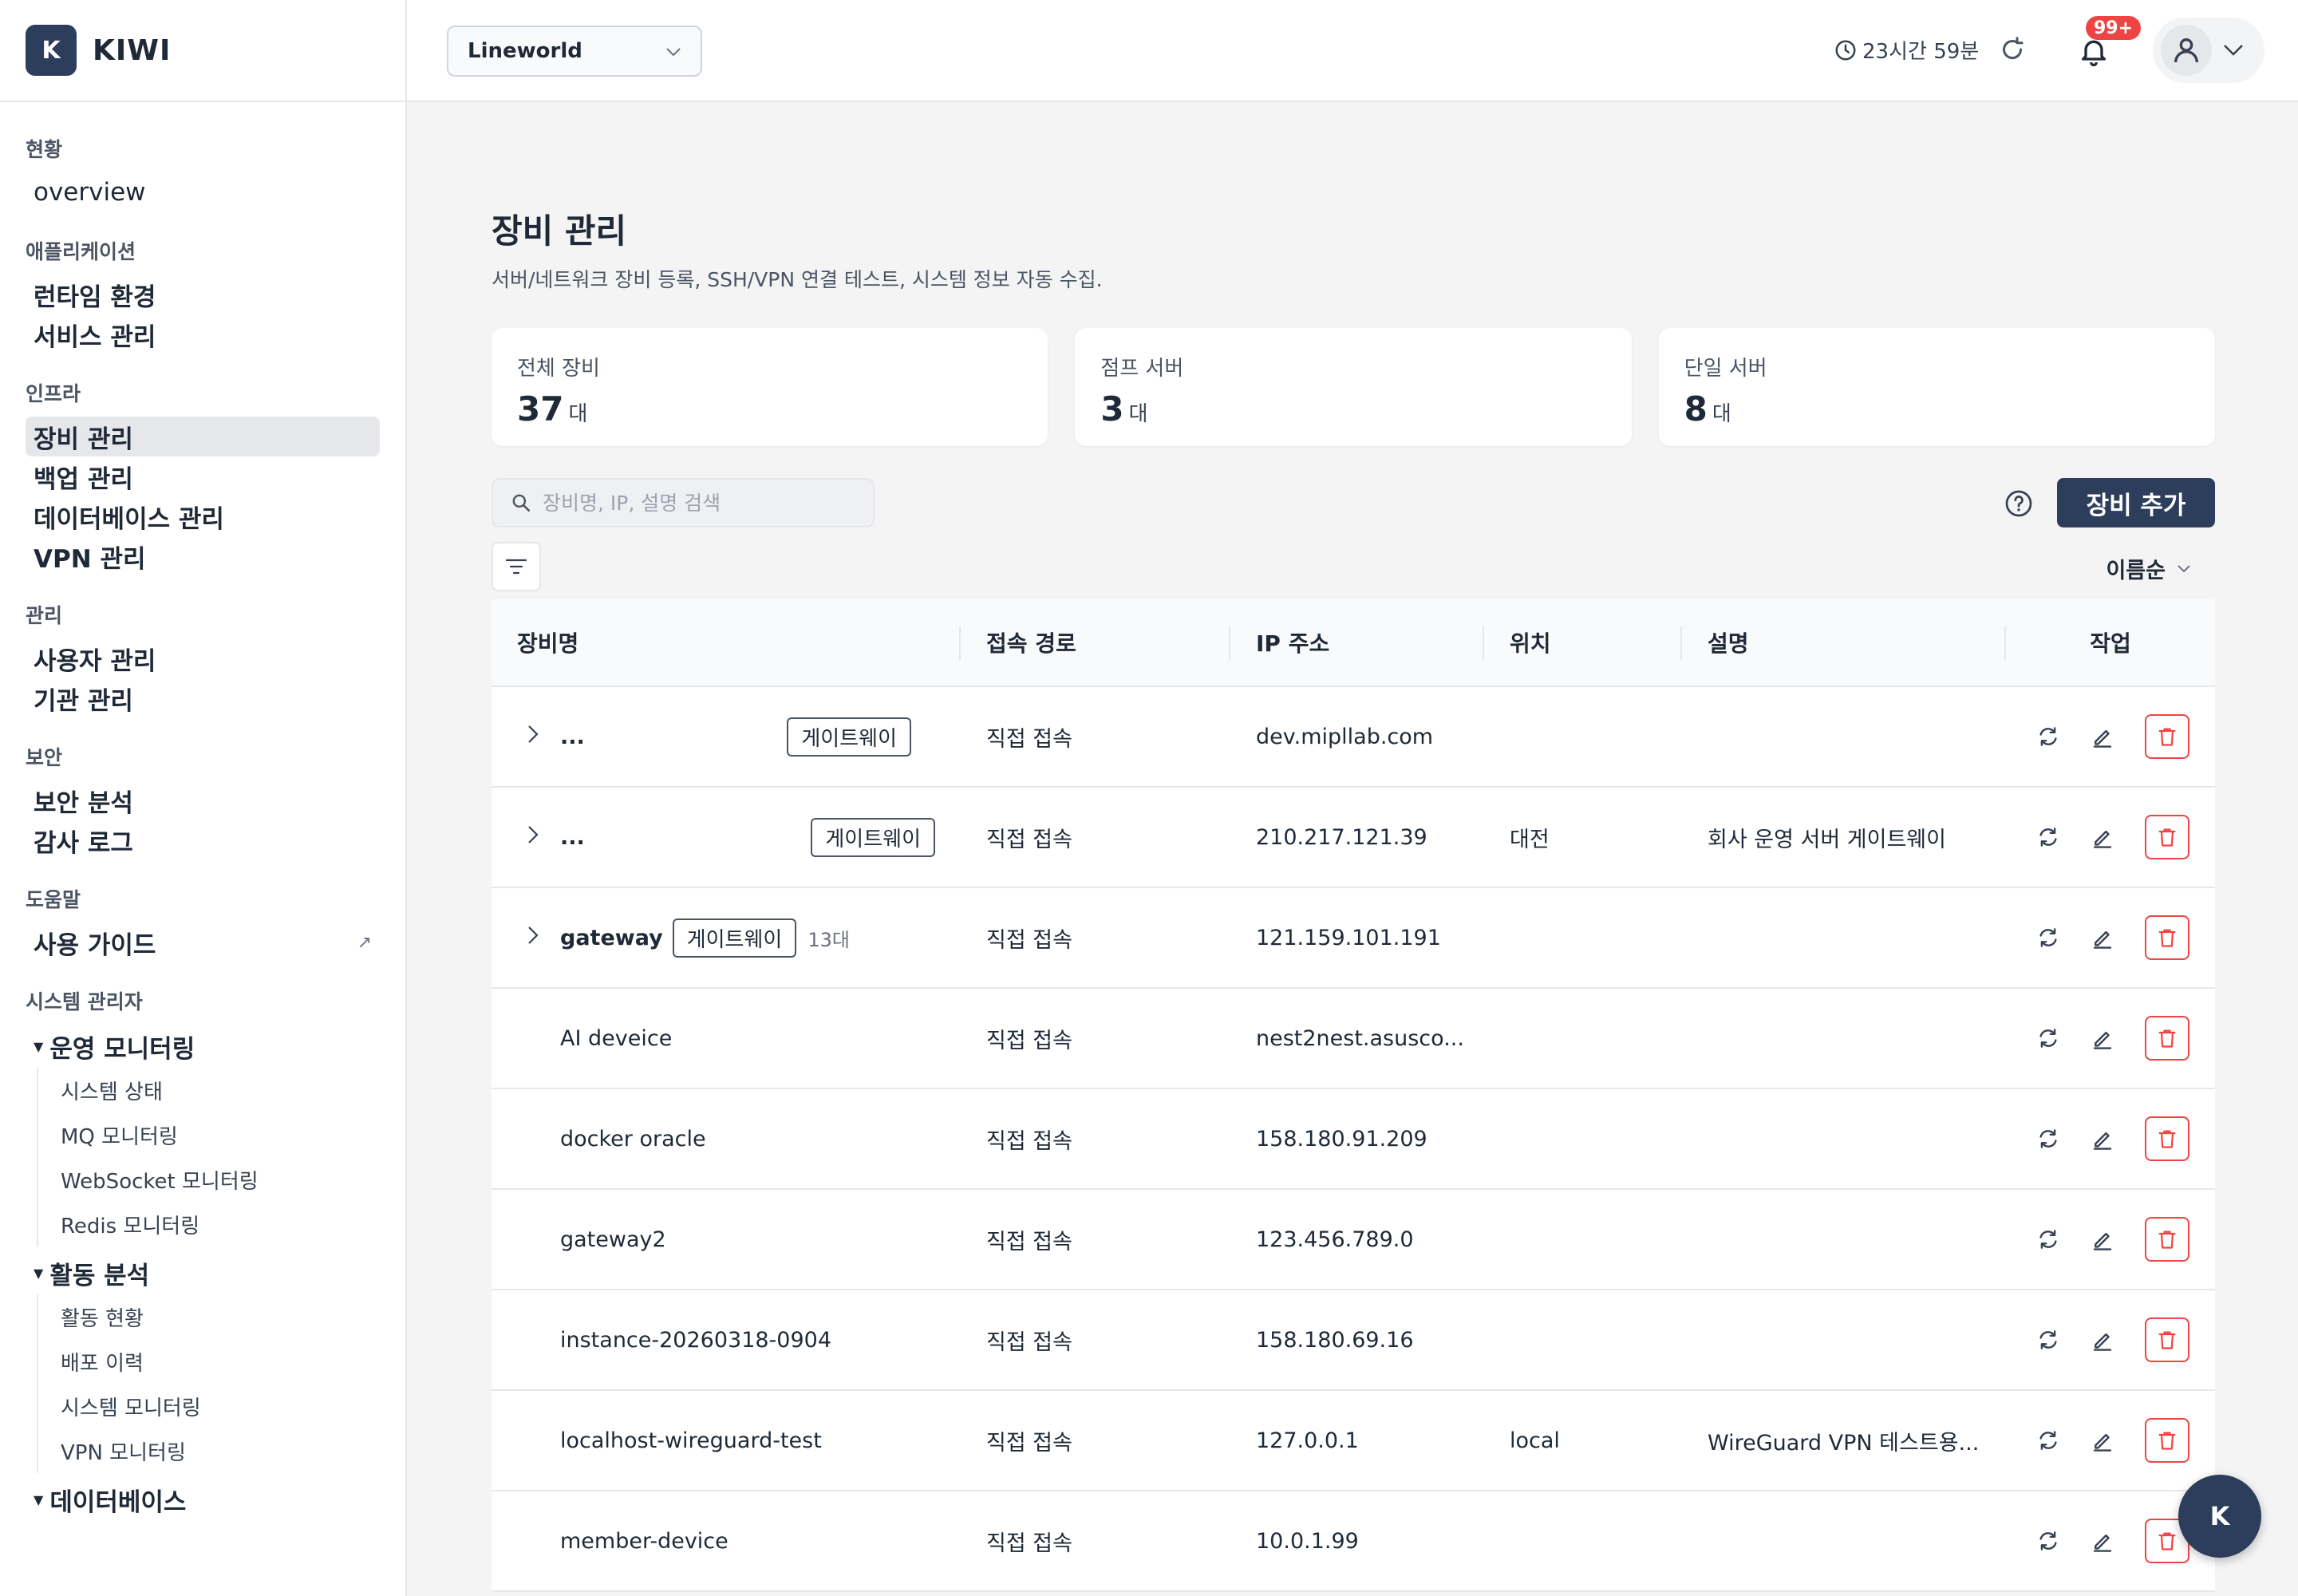 The image size is (2298, 1596). What do you see at coordinates (1844, 937) in the screenshot?
I see `cell-description` at bounding box center [1844, 937].